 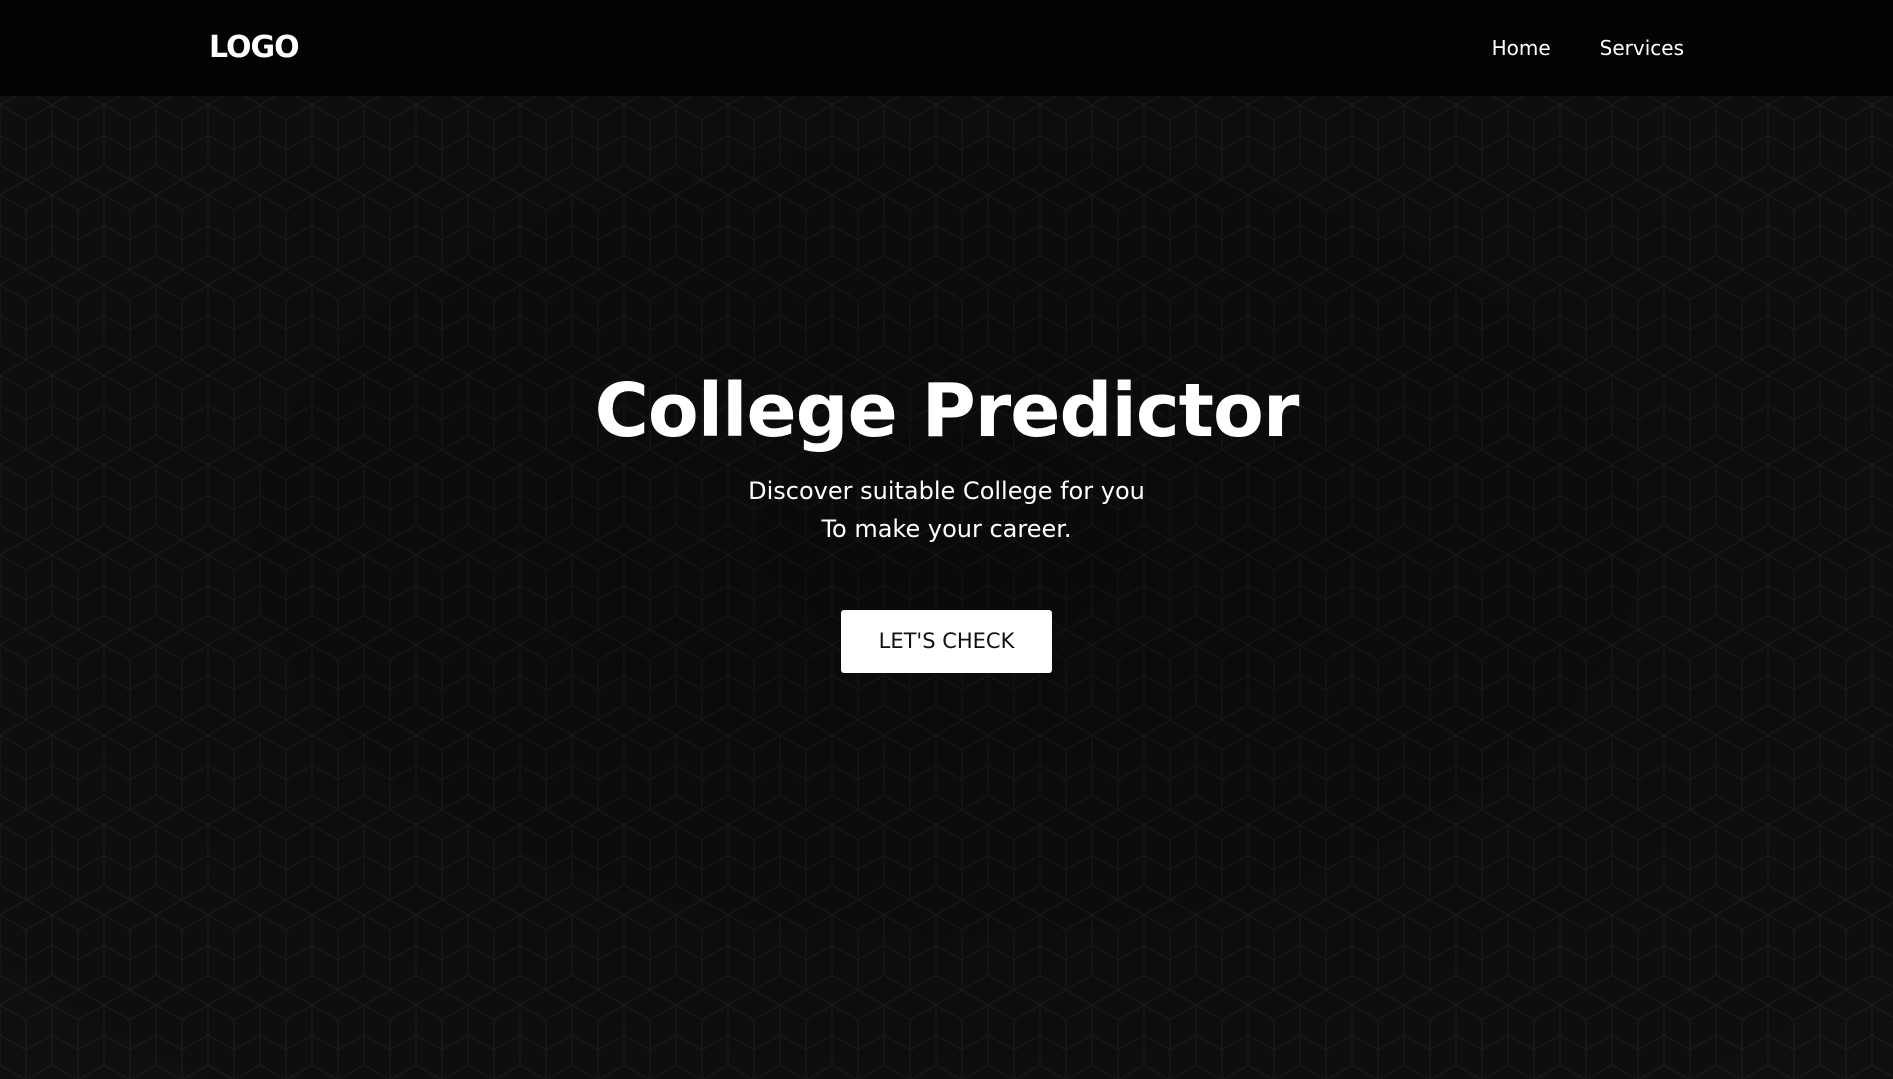 I want to click on main-nav: Home Services, so click(x=1588, y=48).